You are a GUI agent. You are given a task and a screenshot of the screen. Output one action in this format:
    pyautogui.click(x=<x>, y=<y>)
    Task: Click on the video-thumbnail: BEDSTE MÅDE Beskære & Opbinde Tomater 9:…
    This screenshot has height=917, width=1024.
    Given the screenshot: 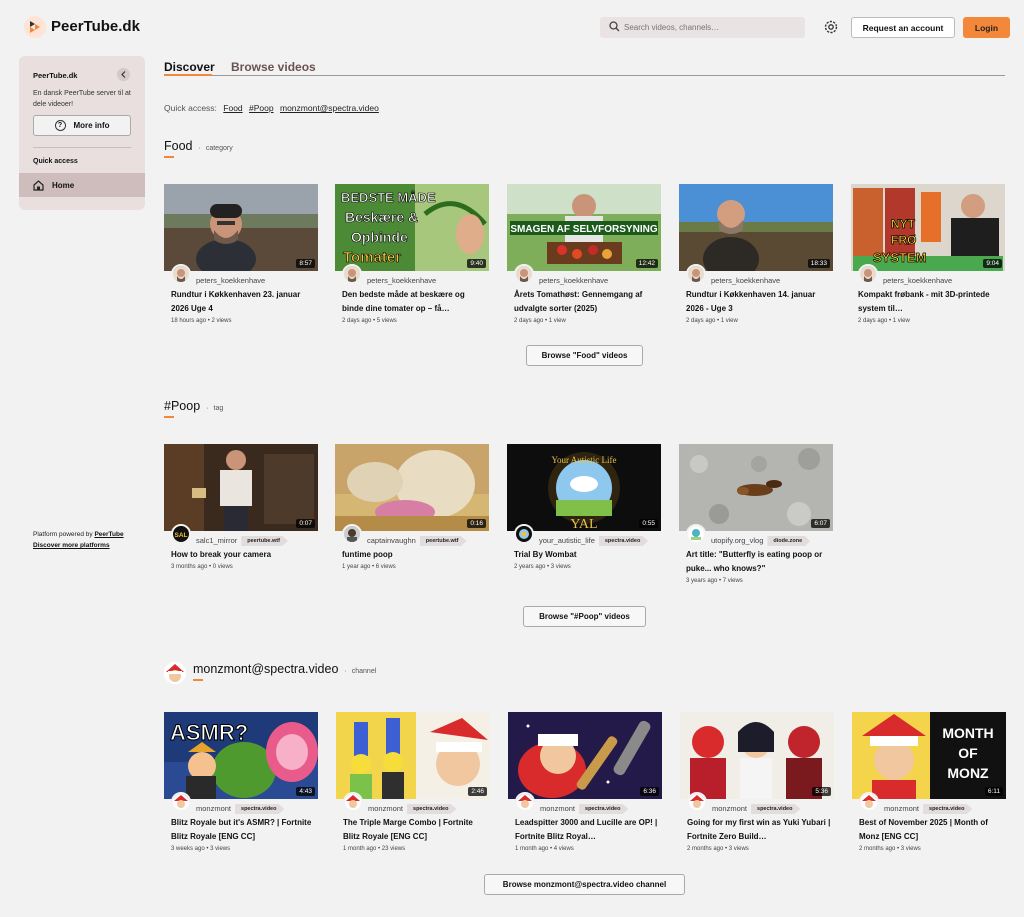 What is the action you would take?
    pyautogui.click(x=412, y=227)
    